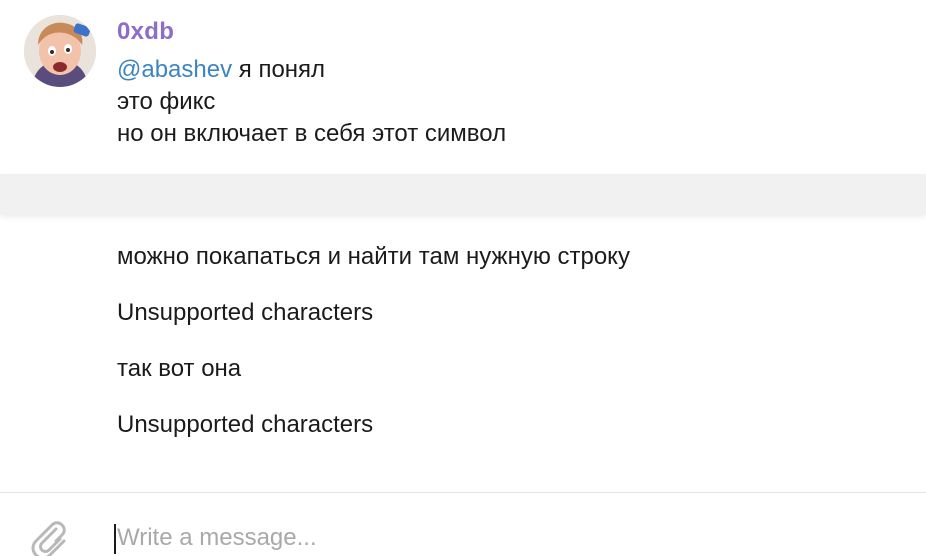 Image resolution: width=926 pixels, height=556 pixels. I want to click on message-text: так вот она, so click(179, 368).